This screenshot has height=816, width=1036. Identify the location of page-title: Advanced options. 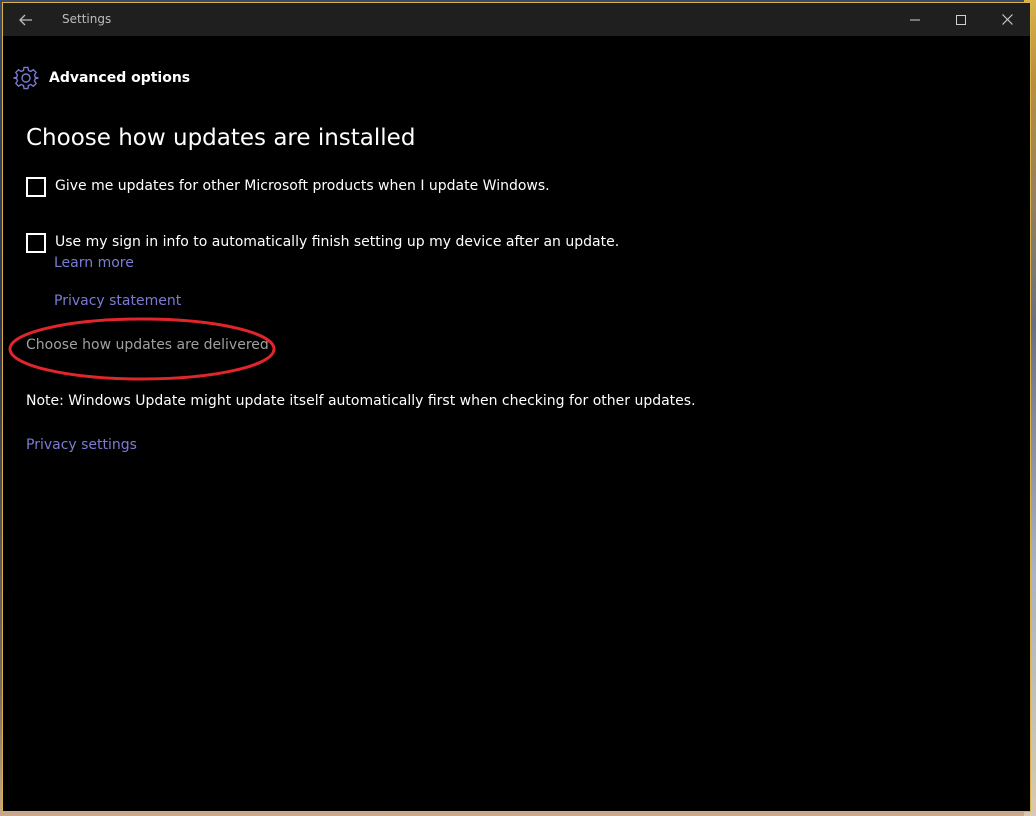
(120, 78).